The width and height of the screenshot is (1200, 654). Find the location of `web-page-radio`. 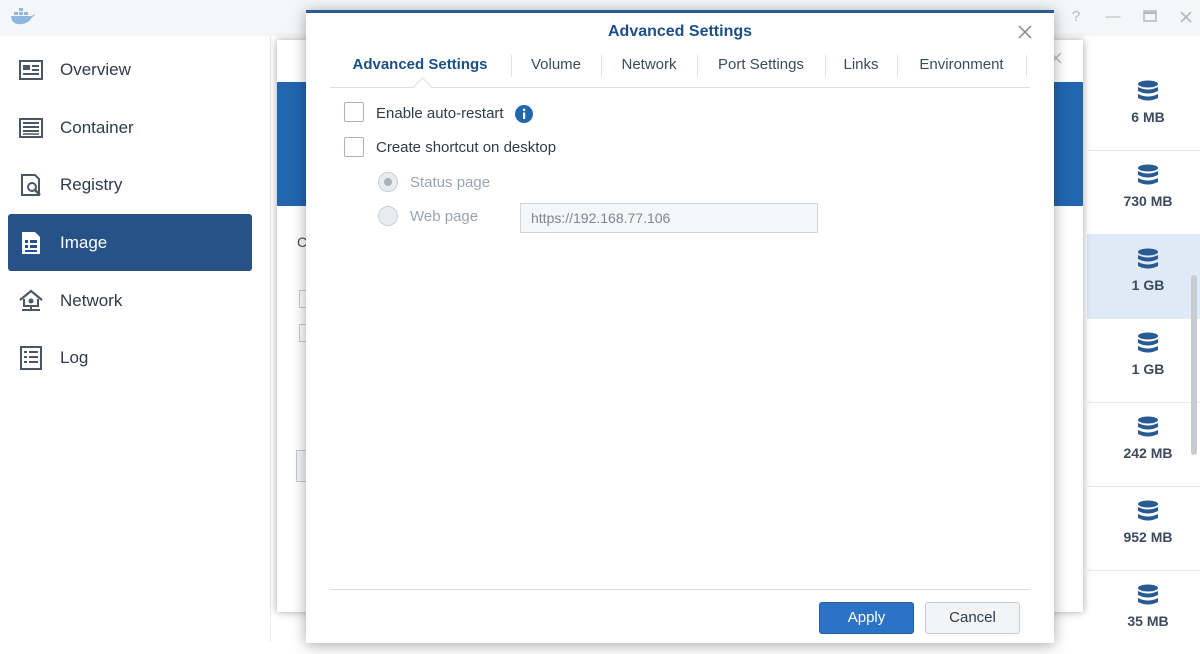

web-page-radio is located at coordinates (388, 216).